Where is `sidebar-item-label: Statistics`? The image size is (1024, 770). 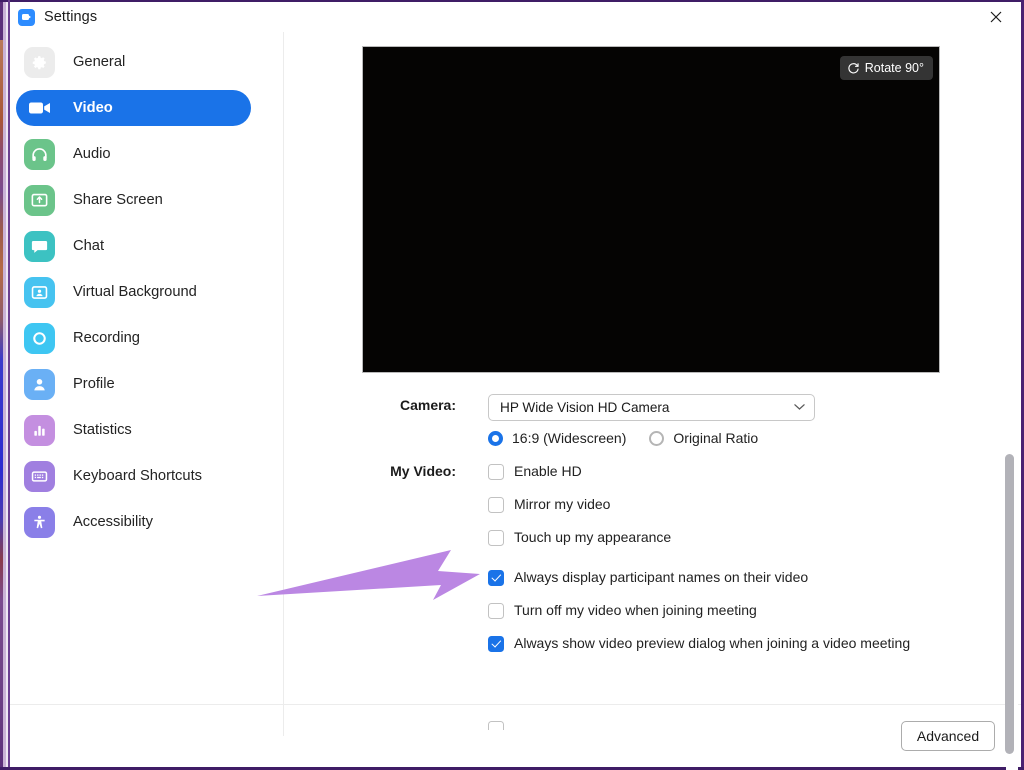
sidebar-item-label: Statistics is located at coordinates (102, 430).